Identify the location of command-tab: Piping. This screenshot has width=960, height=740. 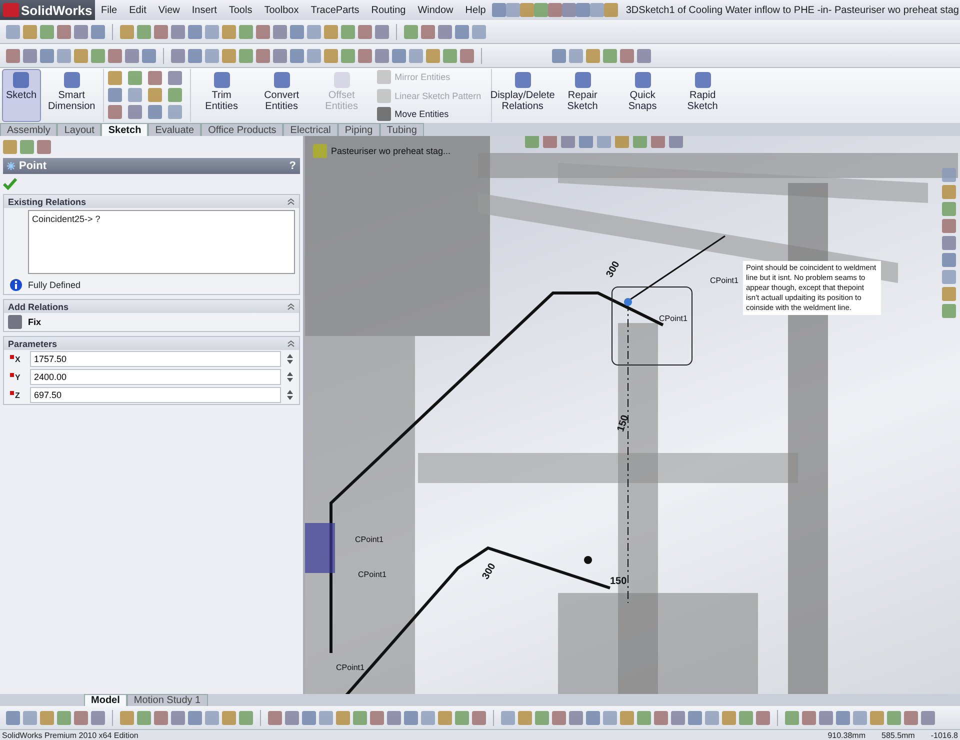
(359, 129).